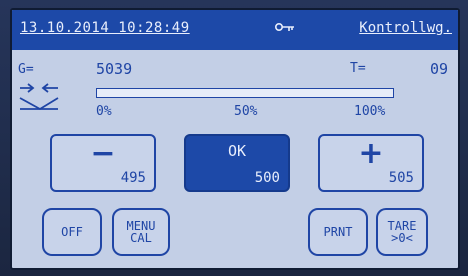  What do you see at coordinates (104, 111) in the screenshot?
I see `progress-label-0: 0%` at bounding box center [104, 111].